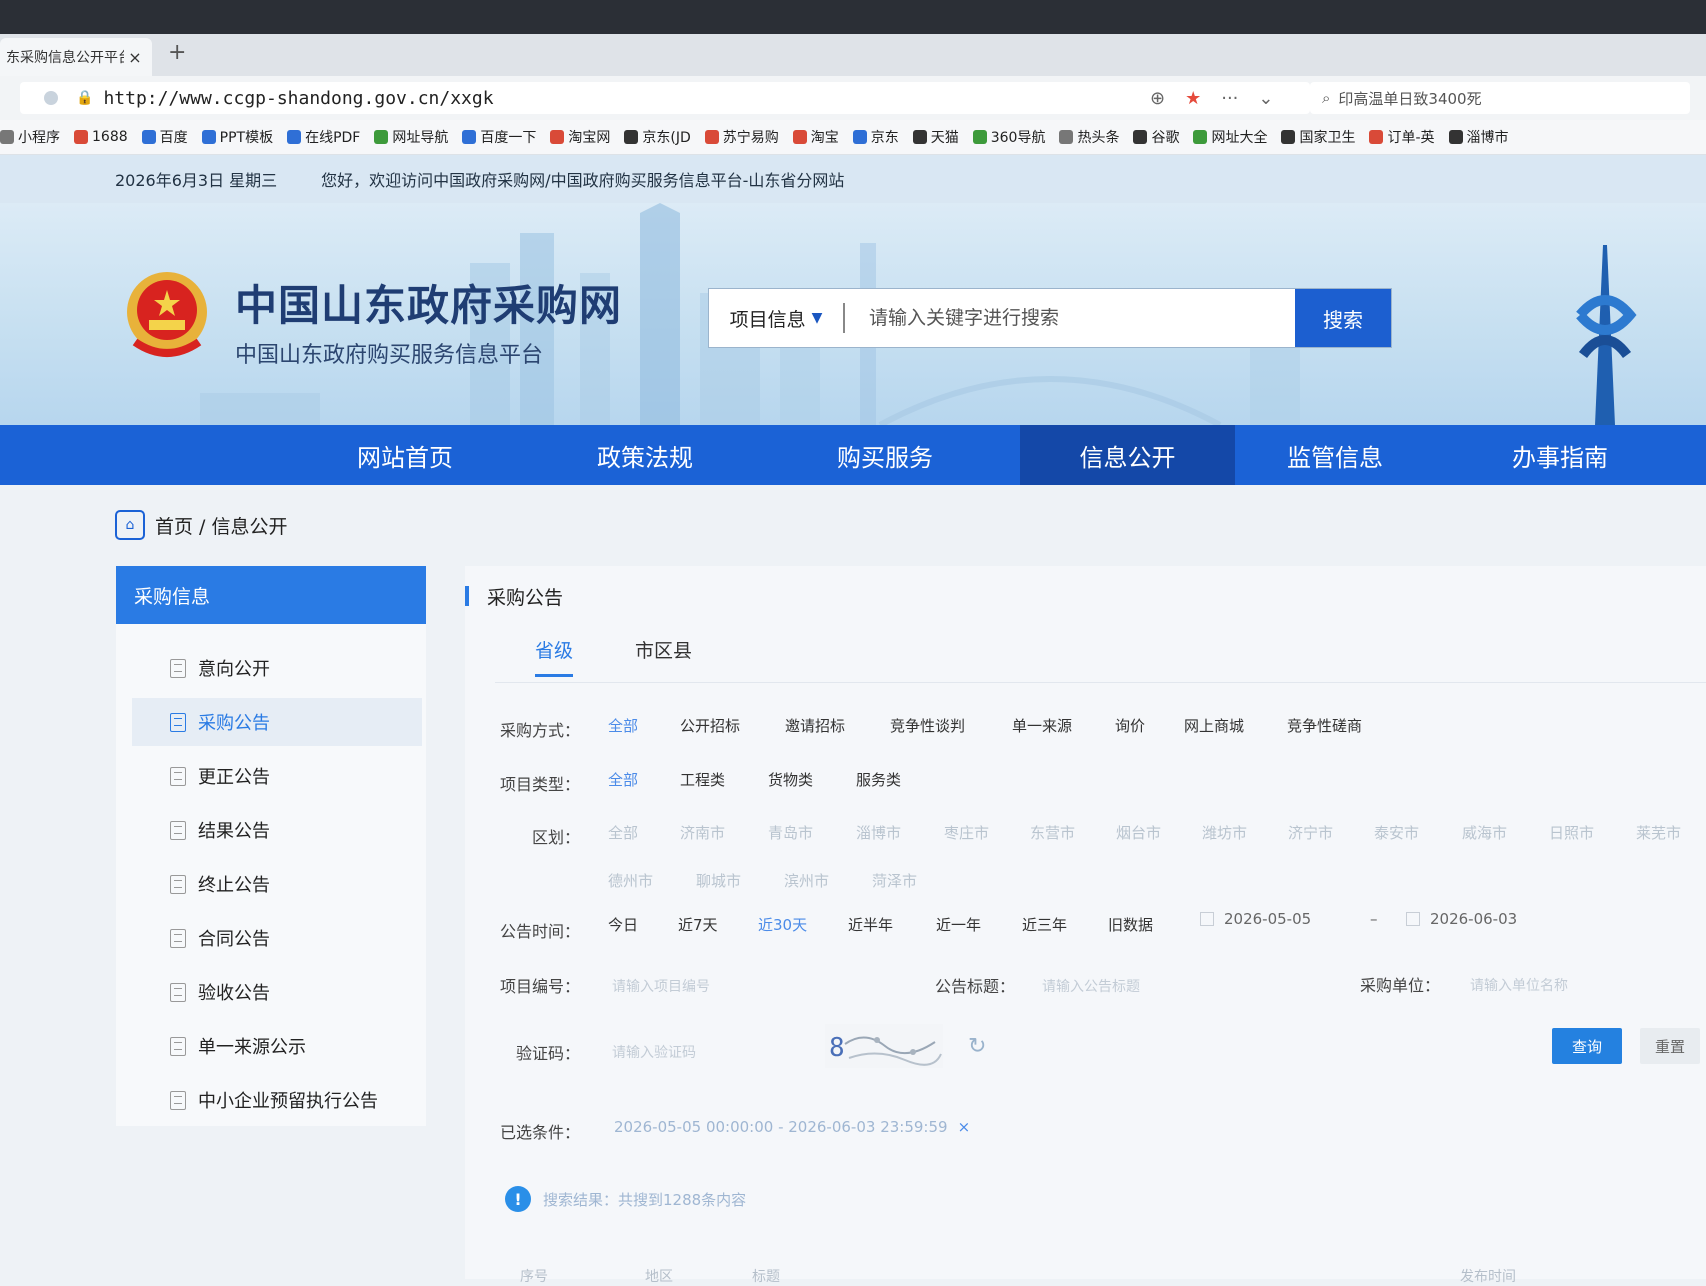 Image resolution: width=1706 pixels, height=1286 pixels. I want to click on sidebar-item: 采购公告, so click(277, 722).